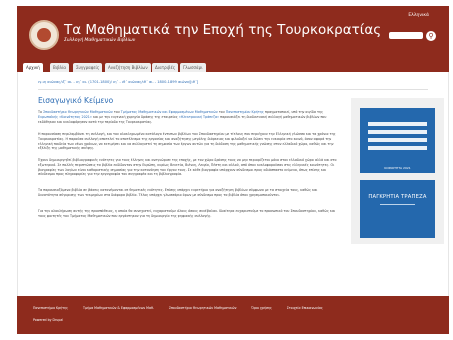 This screenshot has height=340, width=453. I want to click on tab-glossary: Γλωσσάρι, so click(193, 67).